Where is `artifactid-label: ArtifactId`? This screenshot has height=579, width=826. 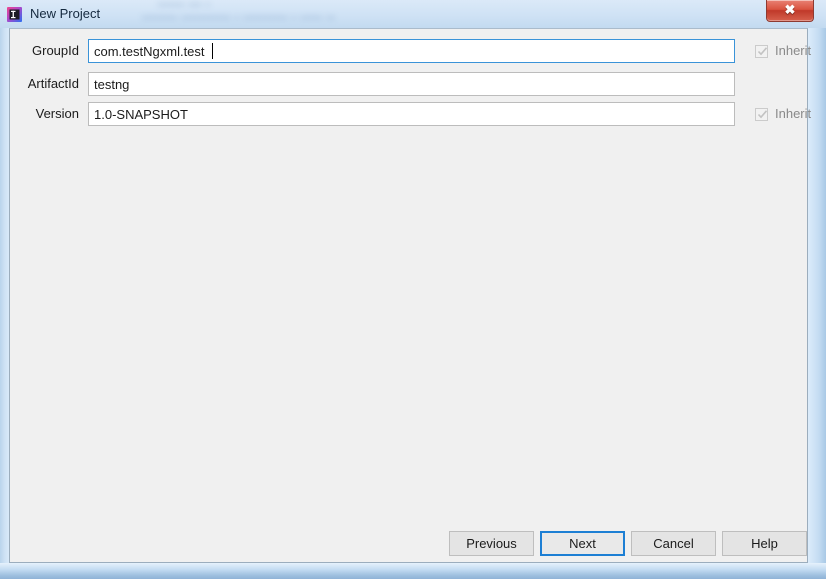
artifactid-label: ArtifactId is located at coordinates (53, 83).